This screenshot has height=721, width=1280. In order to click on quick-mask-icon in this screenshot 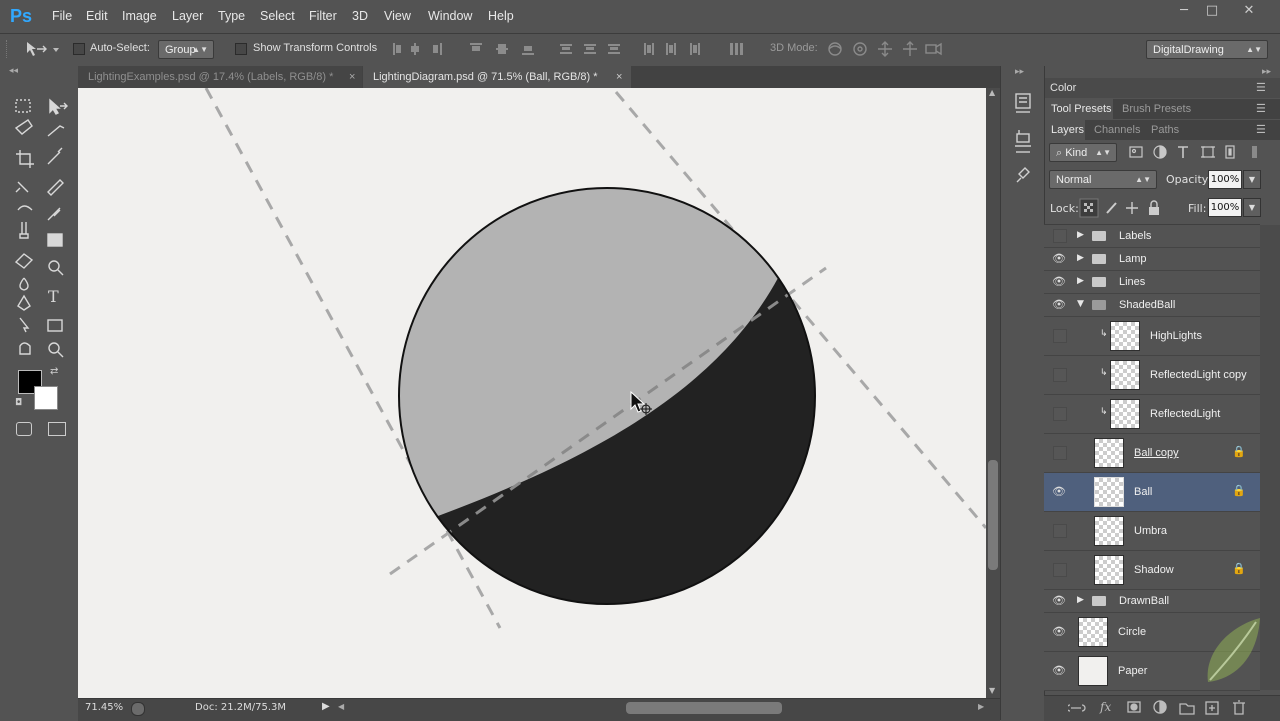, I will do `click(24, 429)`.